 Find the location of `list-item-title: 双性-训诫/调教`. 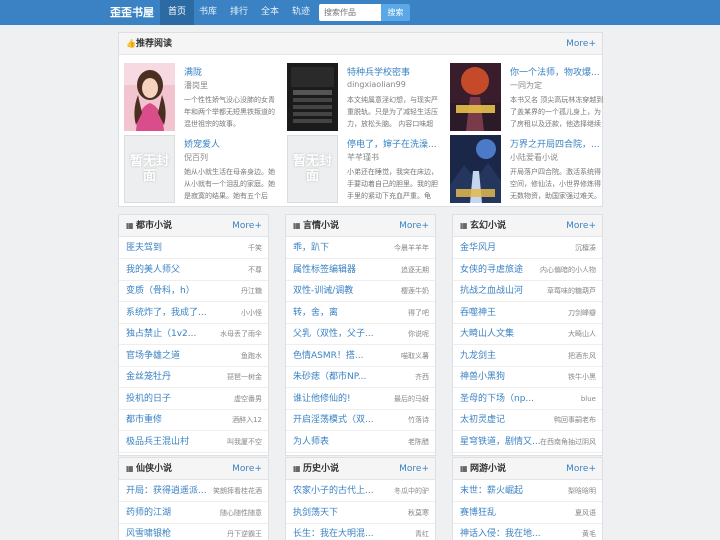

list-item-title: 双性-训诫/调教 is located at coordinates (323, 291).